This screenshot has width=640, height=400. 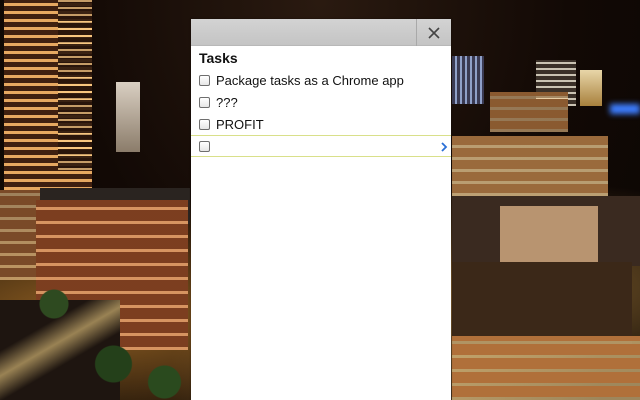 I want to click on task-text: Package tasks as a Chrome app, so click(x=310, y=80).